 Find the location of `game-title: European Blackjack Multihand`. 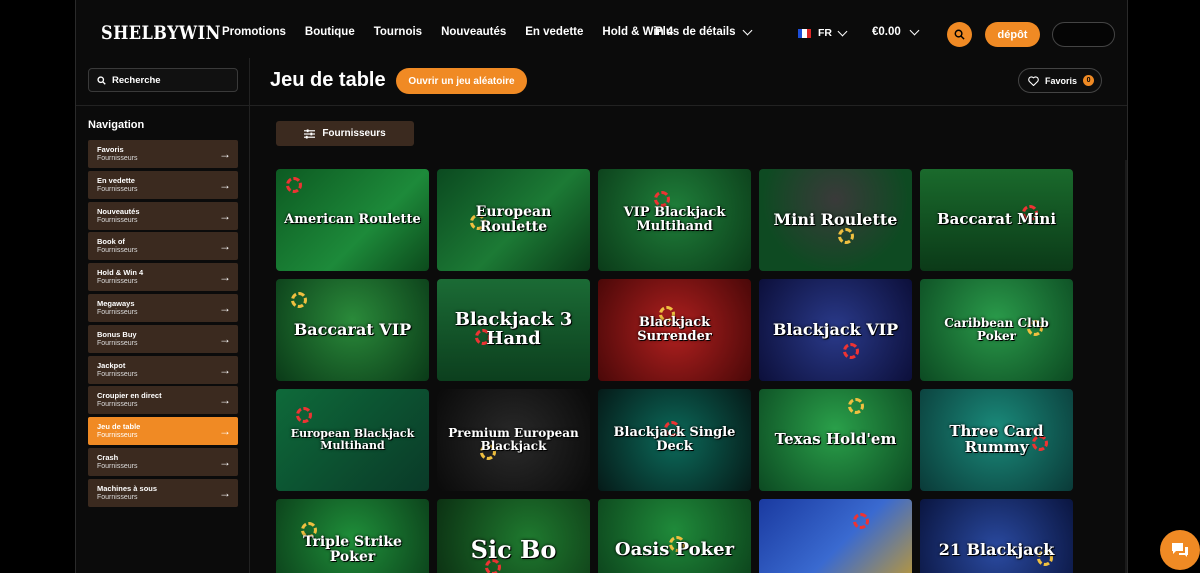

game-title: European Blackjack Multihand is located at coordinates (352, 439).